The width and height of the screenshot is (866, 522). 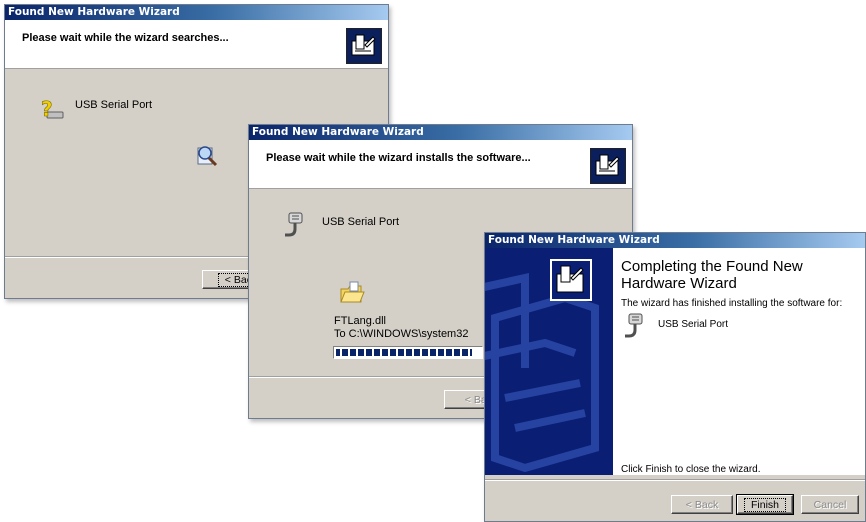 I want to click on progress-fill, so click(x=403, y=352).